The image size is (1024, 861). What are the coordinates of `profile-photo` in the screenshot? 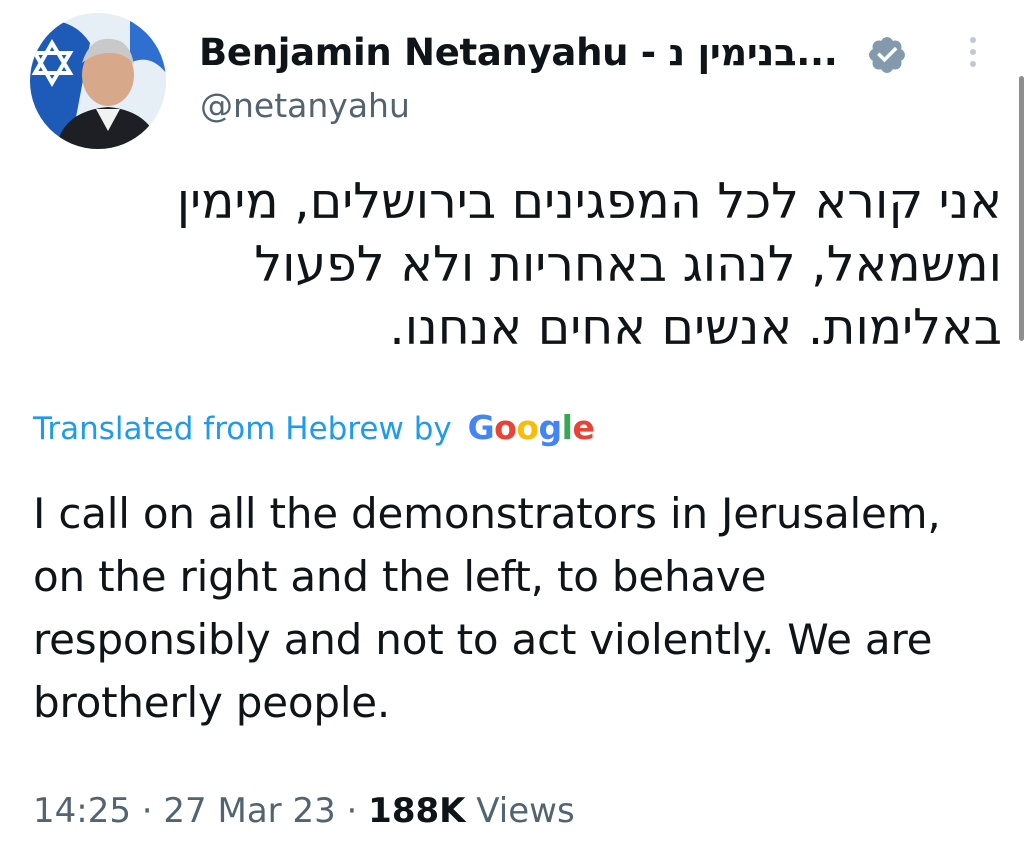 It's located at (98, 81).